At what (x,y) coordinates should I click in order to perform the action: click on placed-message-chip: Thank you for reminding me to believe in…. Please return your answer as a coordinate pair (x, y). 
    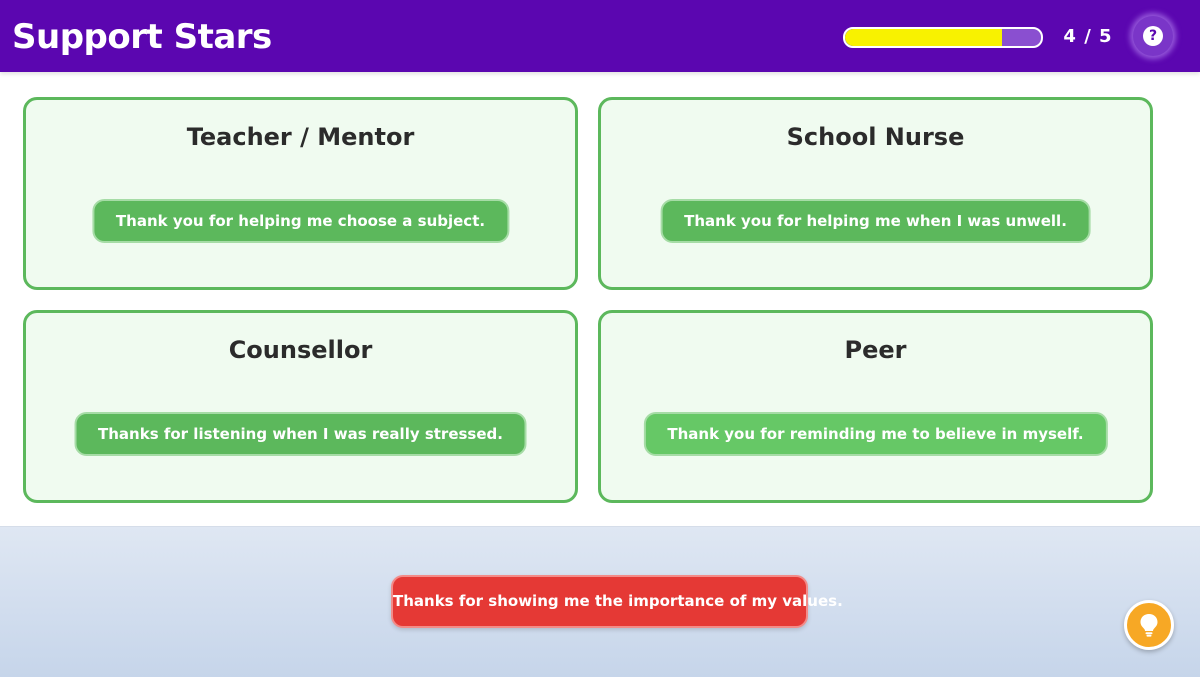
    Looking at the image, I should click on (875, 434).